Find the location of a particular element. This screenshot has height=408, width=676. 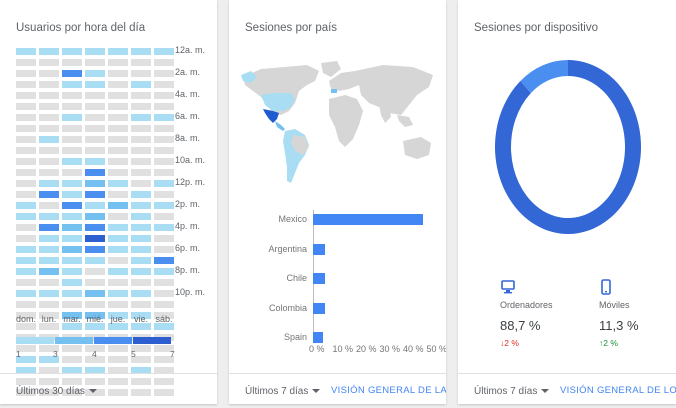

bar-chile is located at coordinates (319, 278).